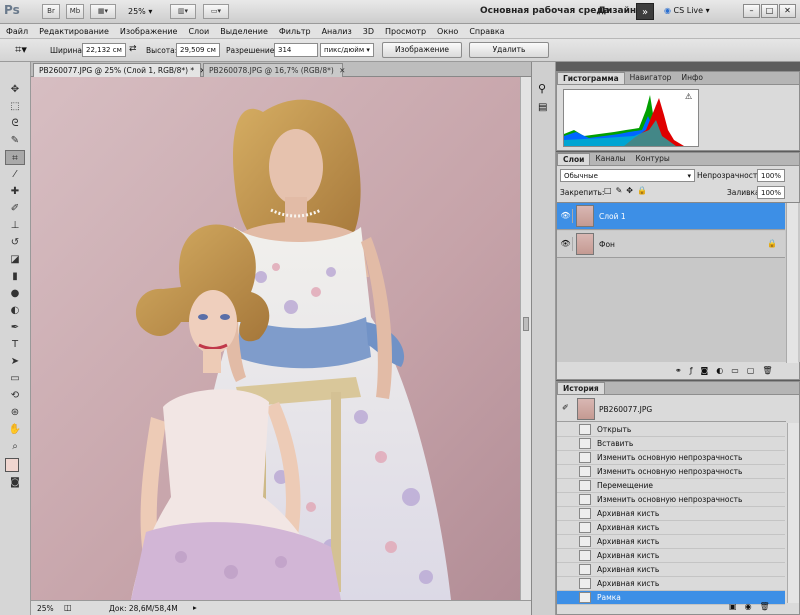 Image resolution: width=800 pixels, height=615 pixels. What do you see at coordinates (709, 370) in the screenshot?
I see `add-mask-icon: ◙` at bounding box center [709, 370].